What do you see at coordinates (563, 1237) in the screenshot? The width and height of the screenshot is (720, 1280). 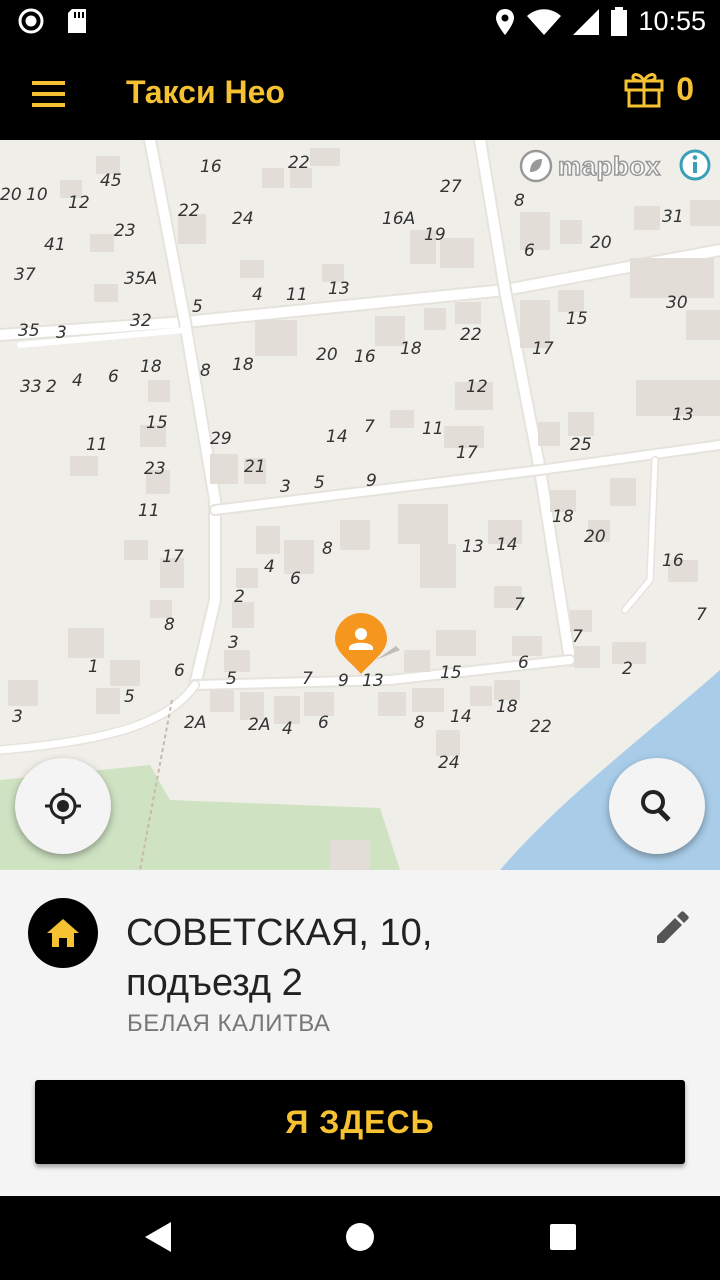 I see `recents-icon` at bounding box center [563, 1237].